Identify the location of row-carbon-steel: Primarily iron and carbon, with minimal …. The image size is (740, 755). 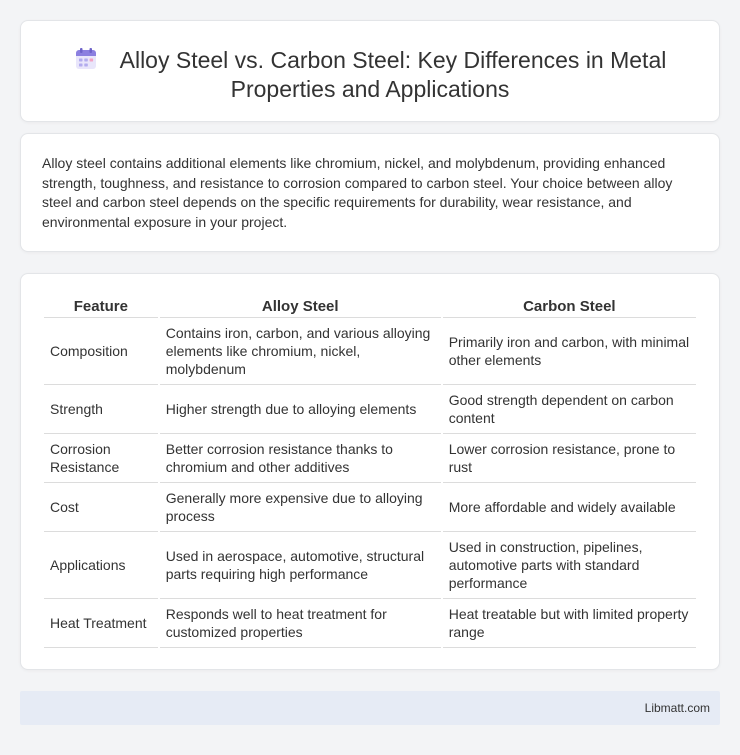
(569, 351).